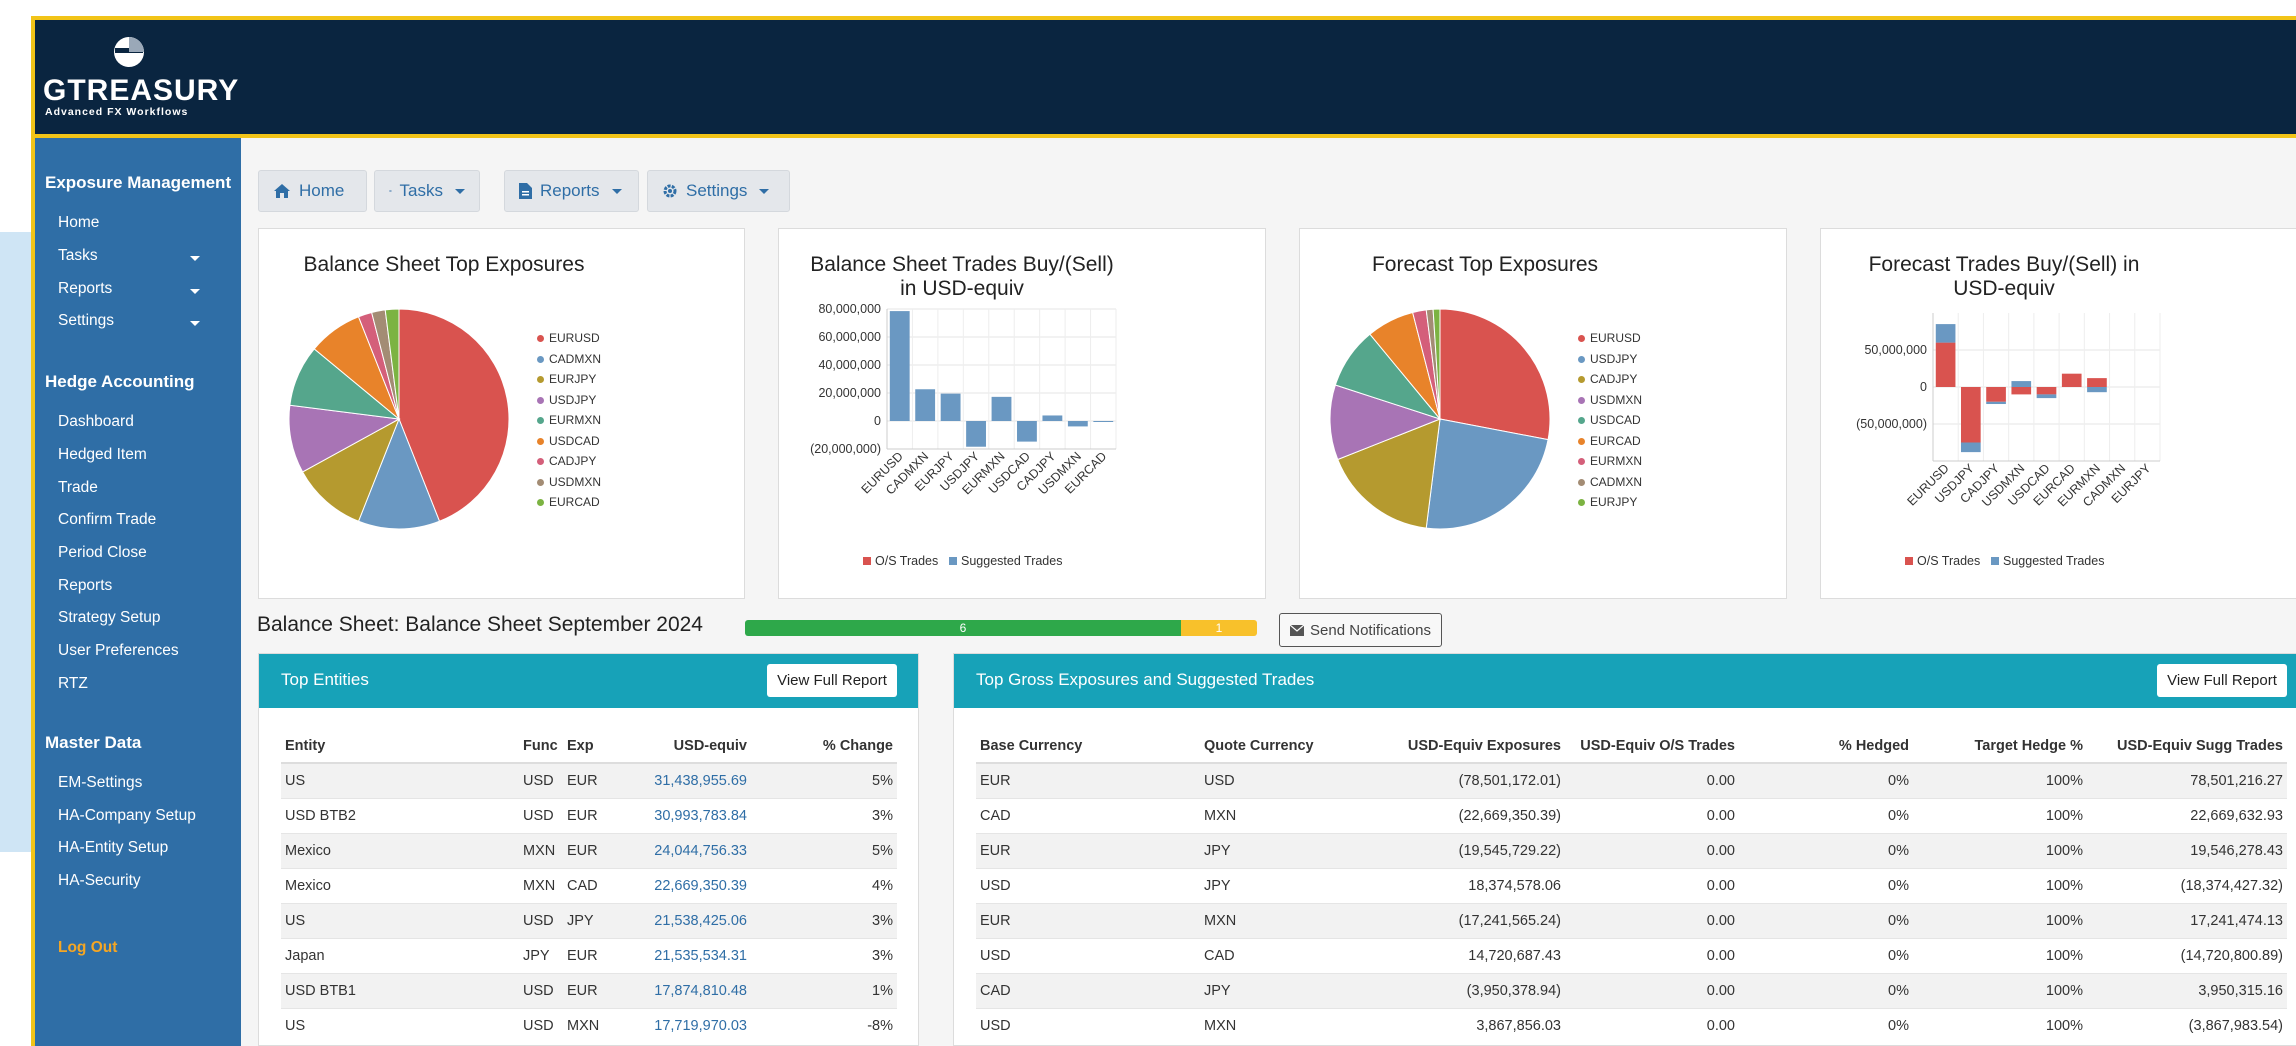 This screenshot has width=2296, height=1046. I want to click on sidebar-item-tasks: Tasks, so click(78, 256).